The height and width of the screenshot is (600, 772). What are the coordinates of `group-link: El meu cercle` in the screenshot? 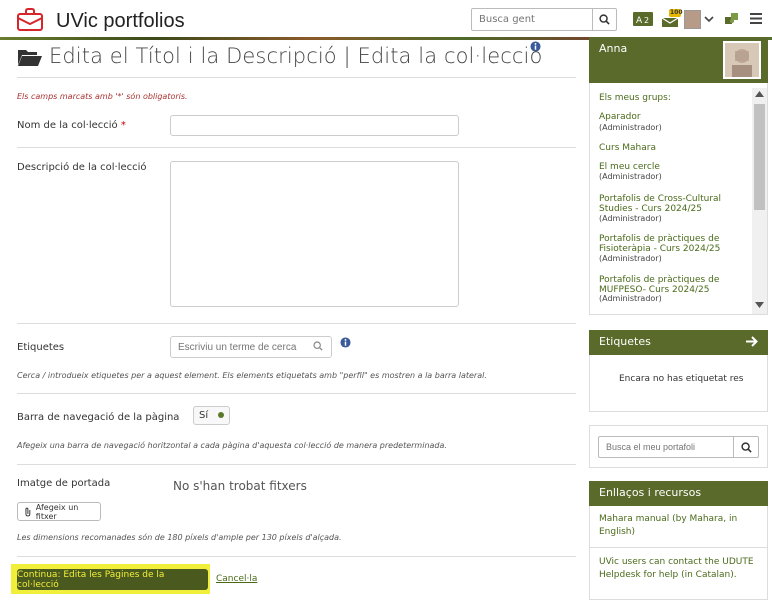 It's located at (669, 167).